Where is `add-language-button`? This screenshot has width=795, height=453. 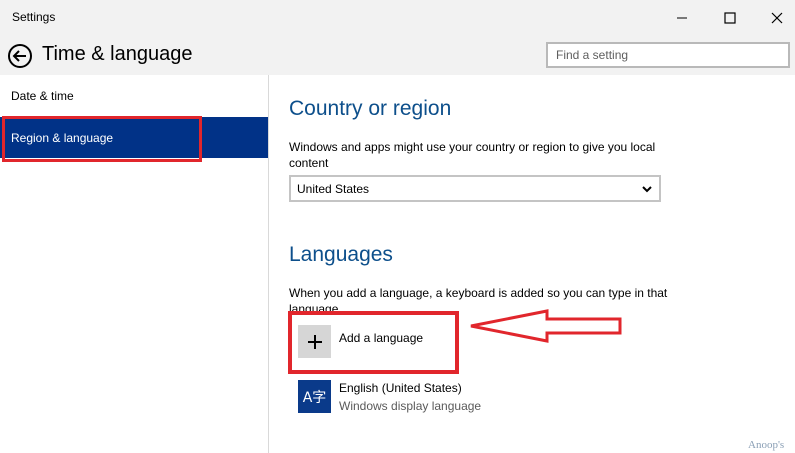 add-language-button is located at coordinates (314, 341).